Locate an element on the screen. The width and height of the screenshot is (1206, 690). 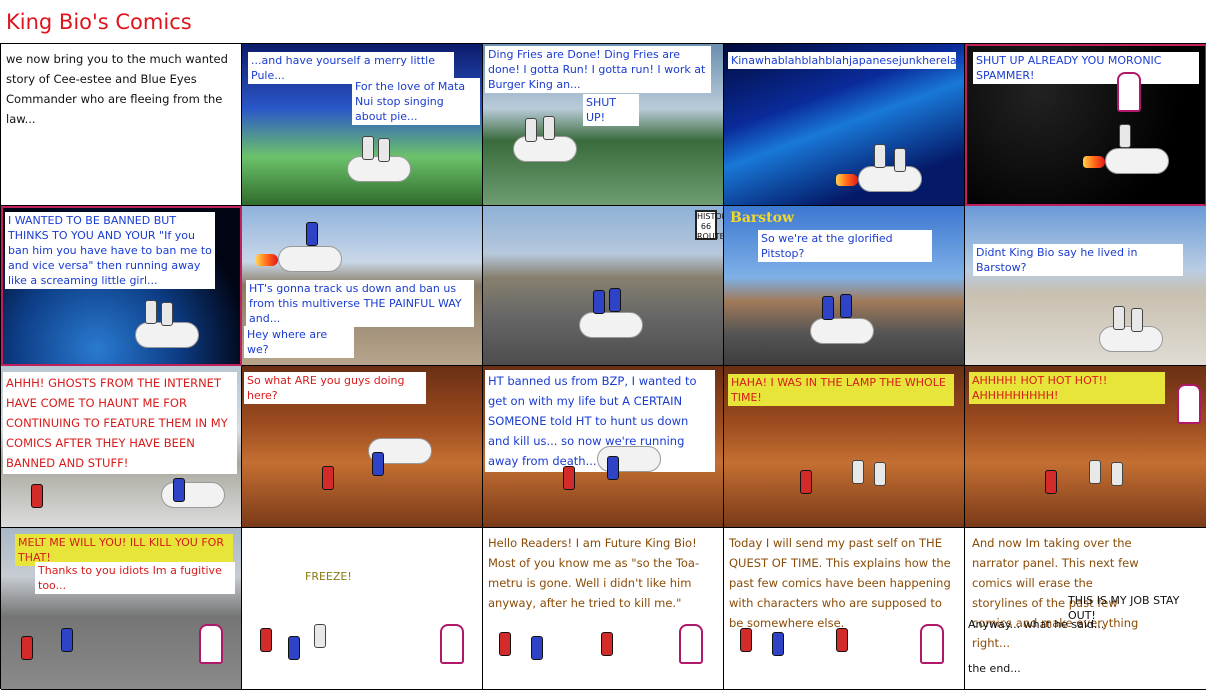
speech-bubble: FREEZE! is located at coordinates (328, 576).